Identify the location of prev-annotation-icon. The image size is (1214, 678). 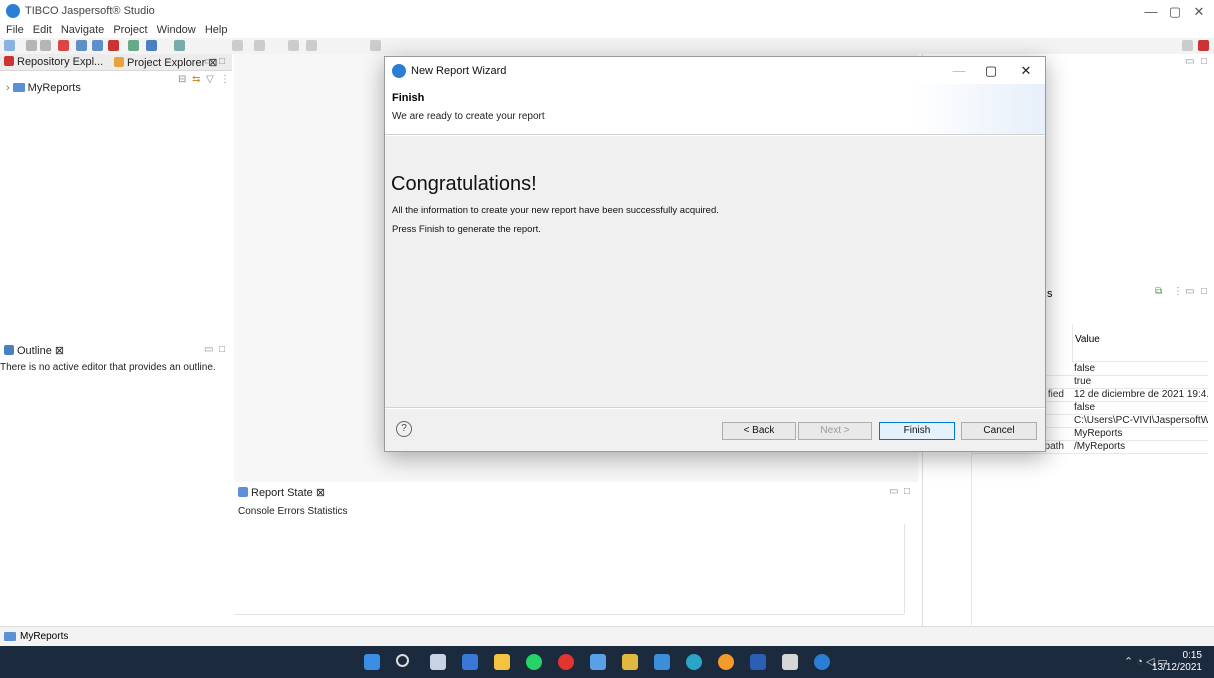
(259, 45).